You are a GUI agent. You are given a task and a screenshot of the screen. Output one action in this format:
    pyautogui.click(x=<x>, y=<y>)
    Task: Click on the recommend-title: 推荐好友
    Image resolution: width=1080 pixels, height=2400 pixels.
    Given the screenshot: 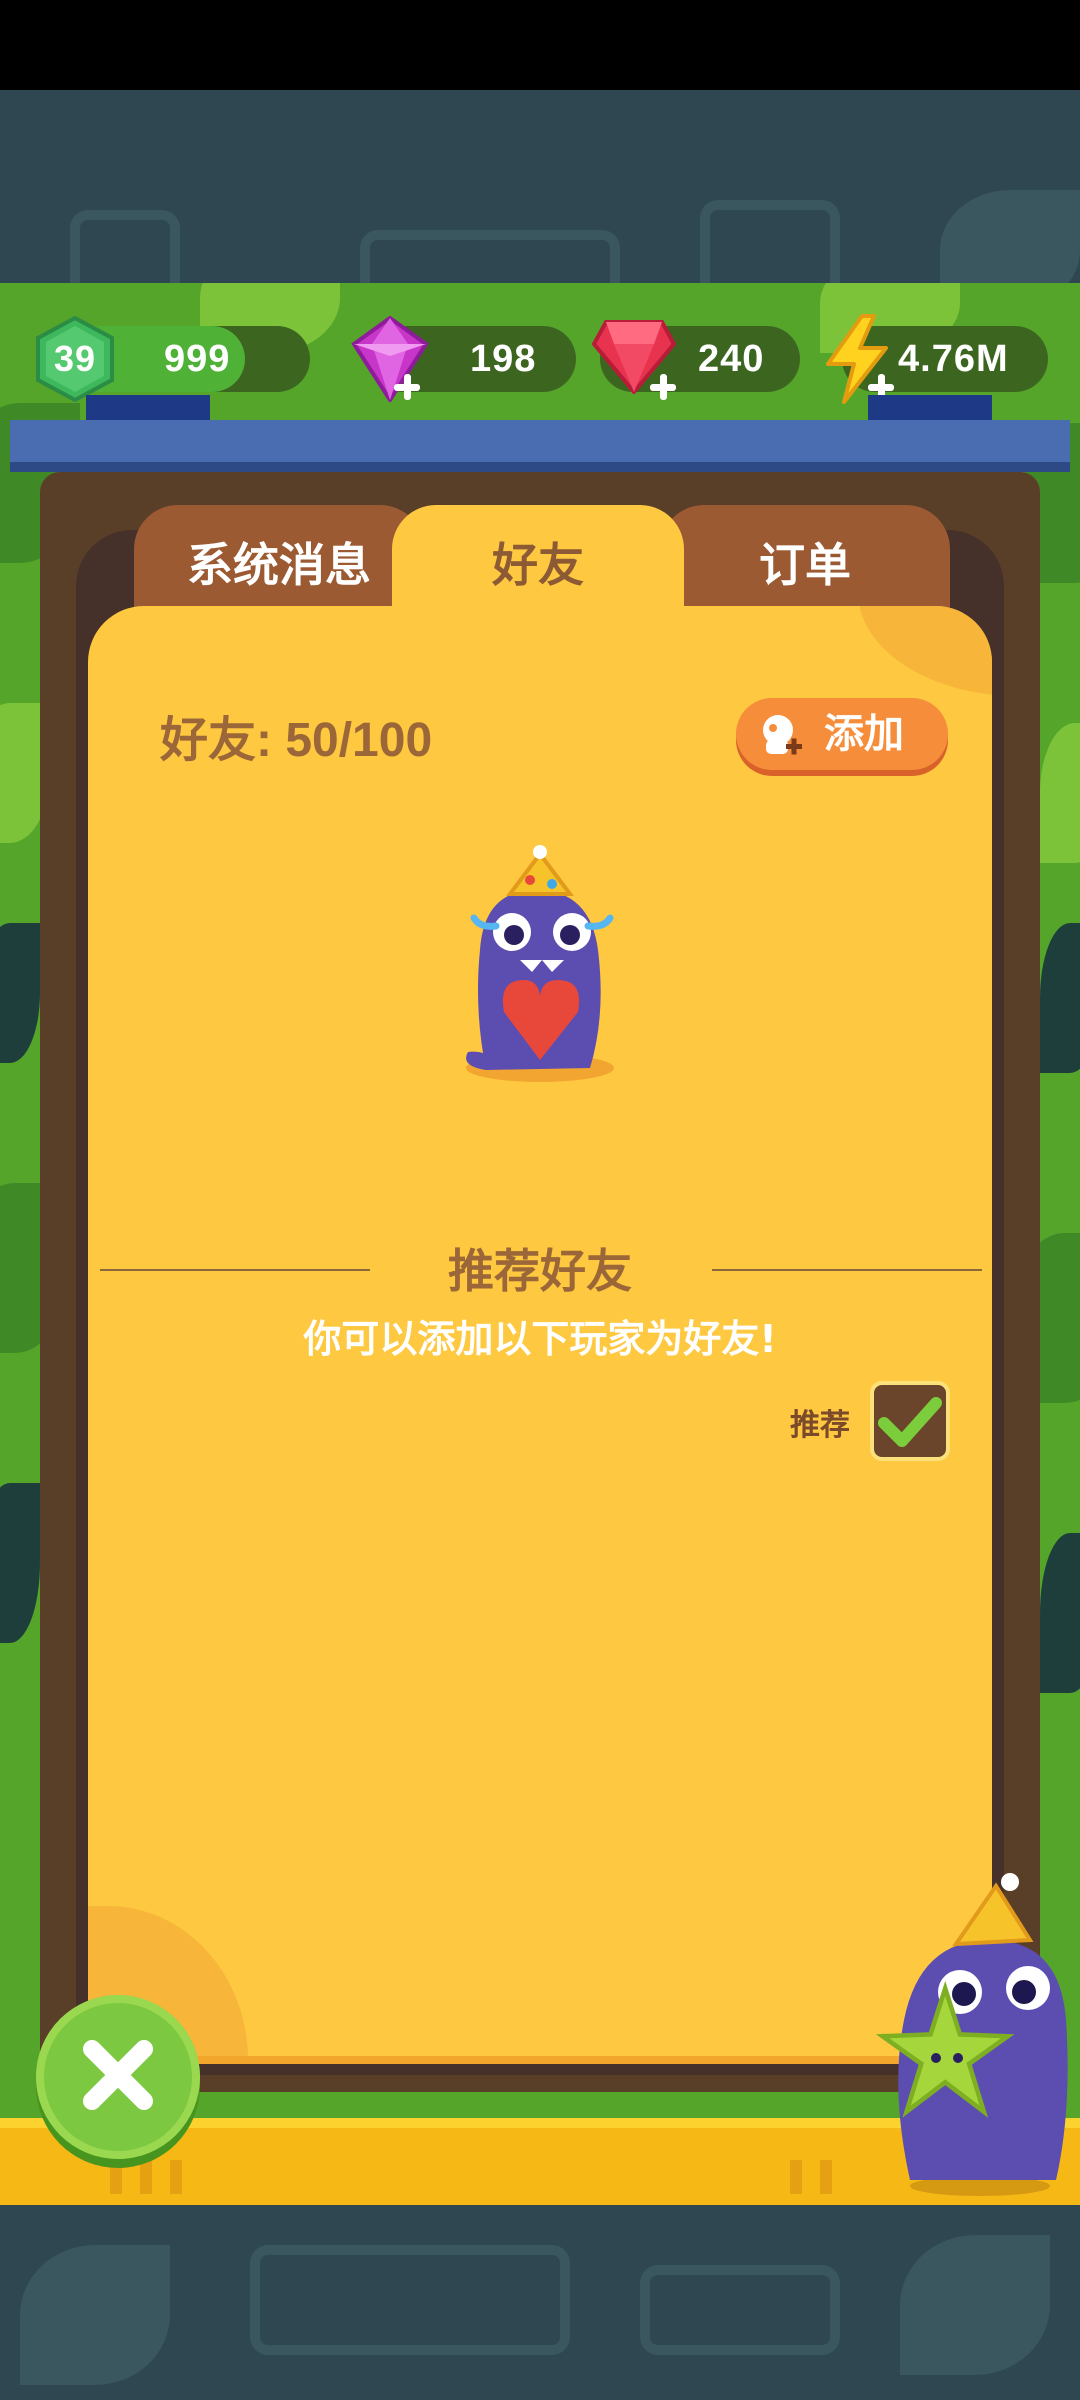 What is the action you would take?
    pyautogui.click(x=540, y=1271)
    